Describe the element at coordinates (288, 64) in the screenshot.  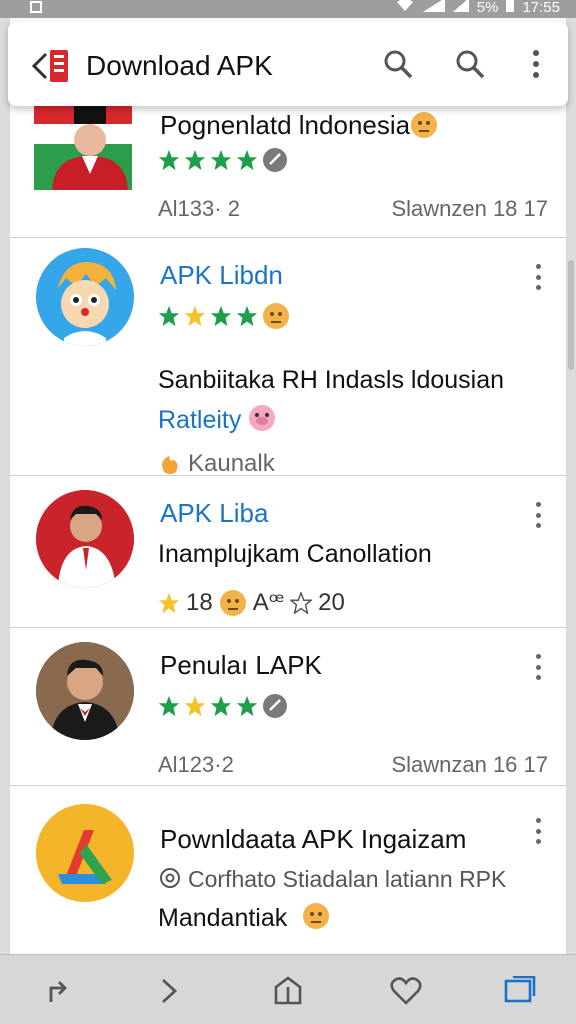
I see `app-header: Download APK` at that location.